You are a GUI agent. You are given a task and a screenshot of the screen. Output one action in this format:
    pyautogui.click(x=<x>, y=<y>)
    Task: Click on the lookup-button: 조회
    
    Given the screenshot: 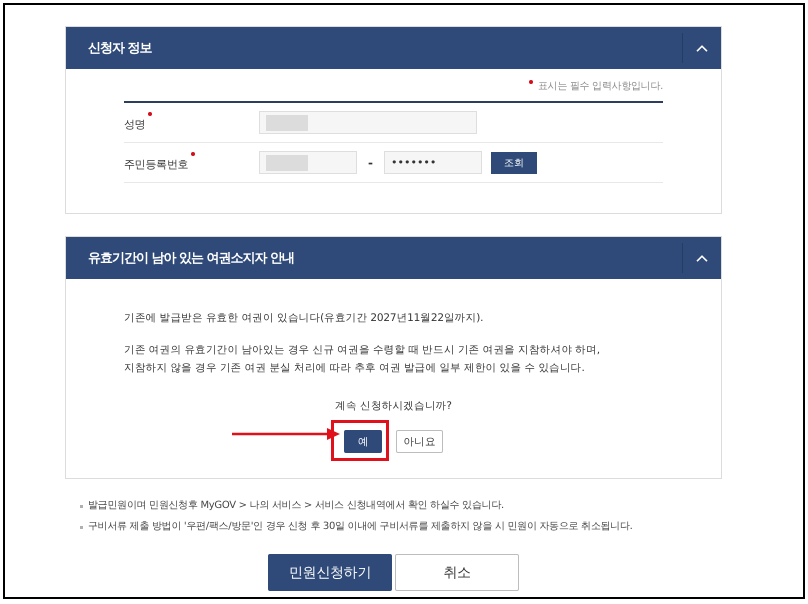 What is the action you would take?
    pyautogui.click(x=513, y=163)
    